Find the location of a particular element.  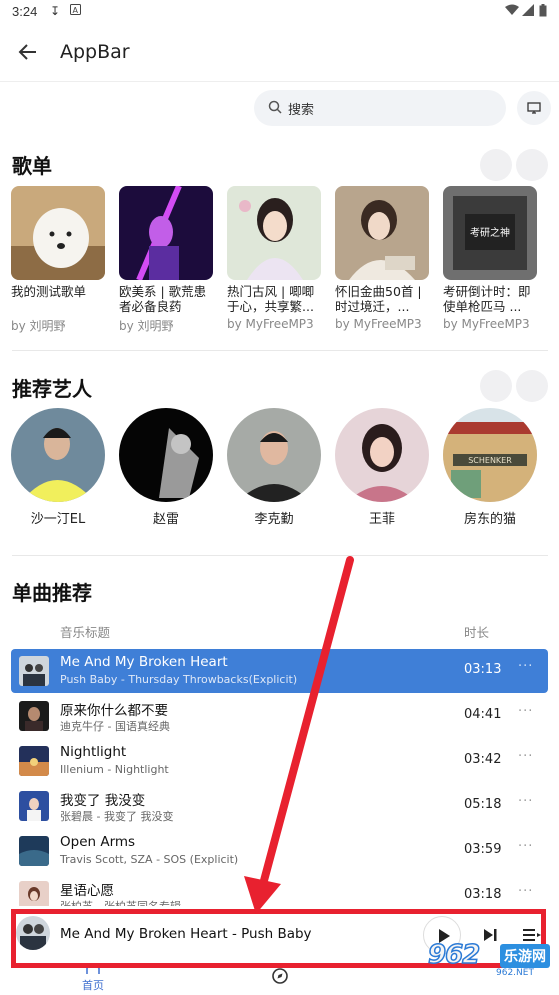

site-watermark: 962 乐游网 962.NET is located at coordinates (491, 961).